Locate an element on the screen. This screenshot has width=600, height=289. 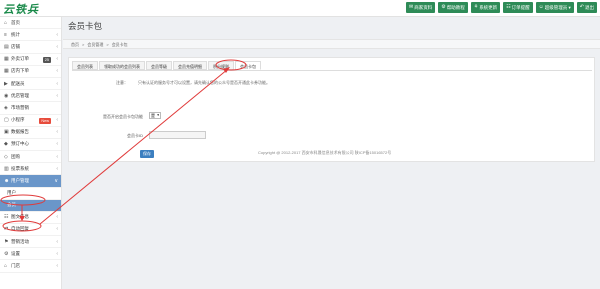
sidebar-item-icon: ▣ is located at coordinates (6, 132).